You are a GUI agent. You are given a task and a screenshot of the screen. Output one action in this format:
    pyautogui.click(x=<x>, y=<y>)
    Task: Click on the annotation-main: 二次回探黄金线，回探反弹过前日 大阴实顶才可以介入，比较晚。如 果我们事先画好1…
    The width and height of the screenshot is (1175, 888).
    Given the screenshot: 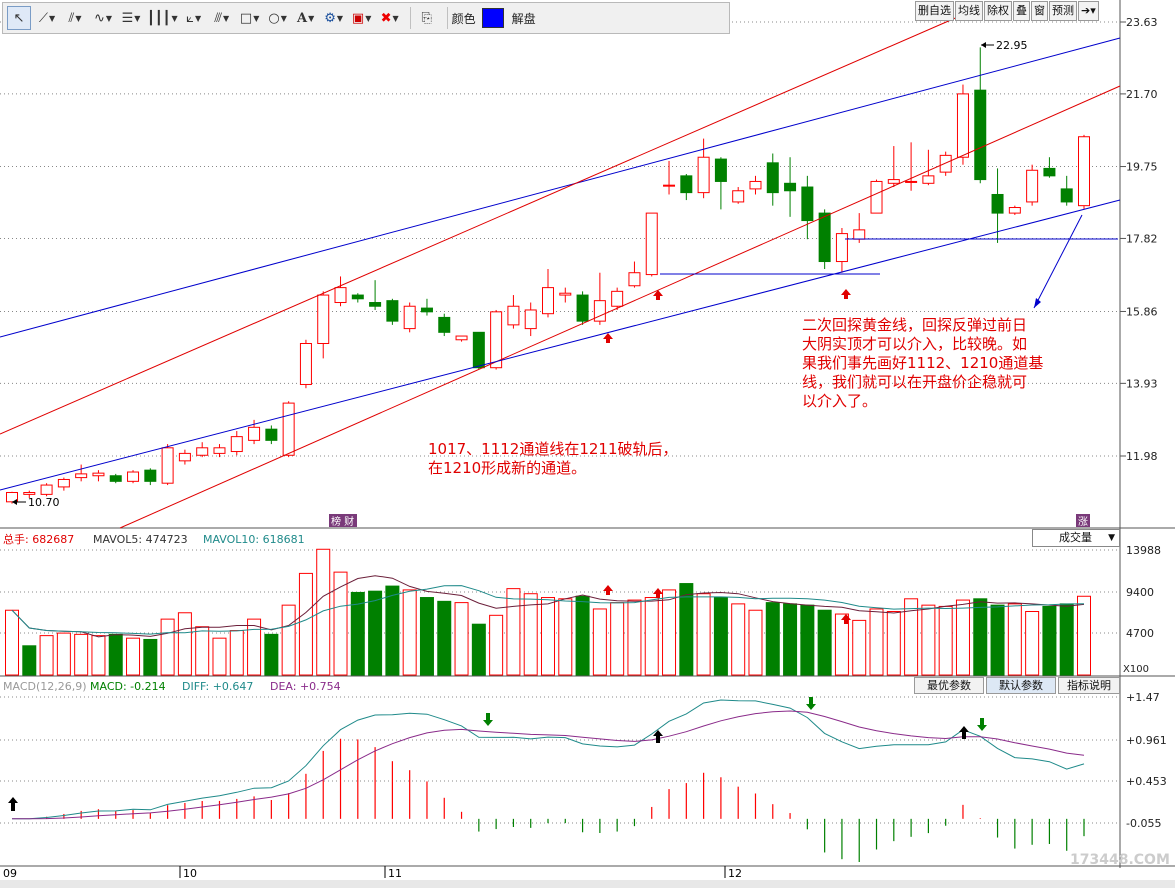 What is the action you would take?
    pyautogui.click(x=952, y=363)
    